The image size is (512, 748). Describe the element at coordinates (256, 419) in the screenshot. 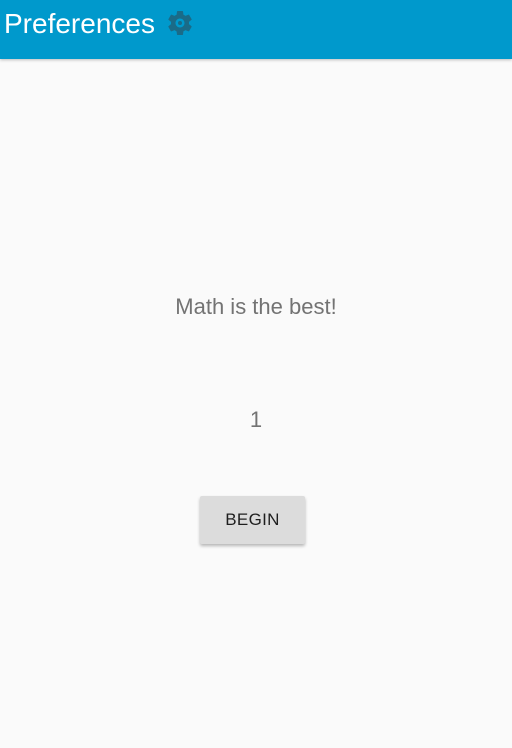

I see `counter-text: 1` at that location.